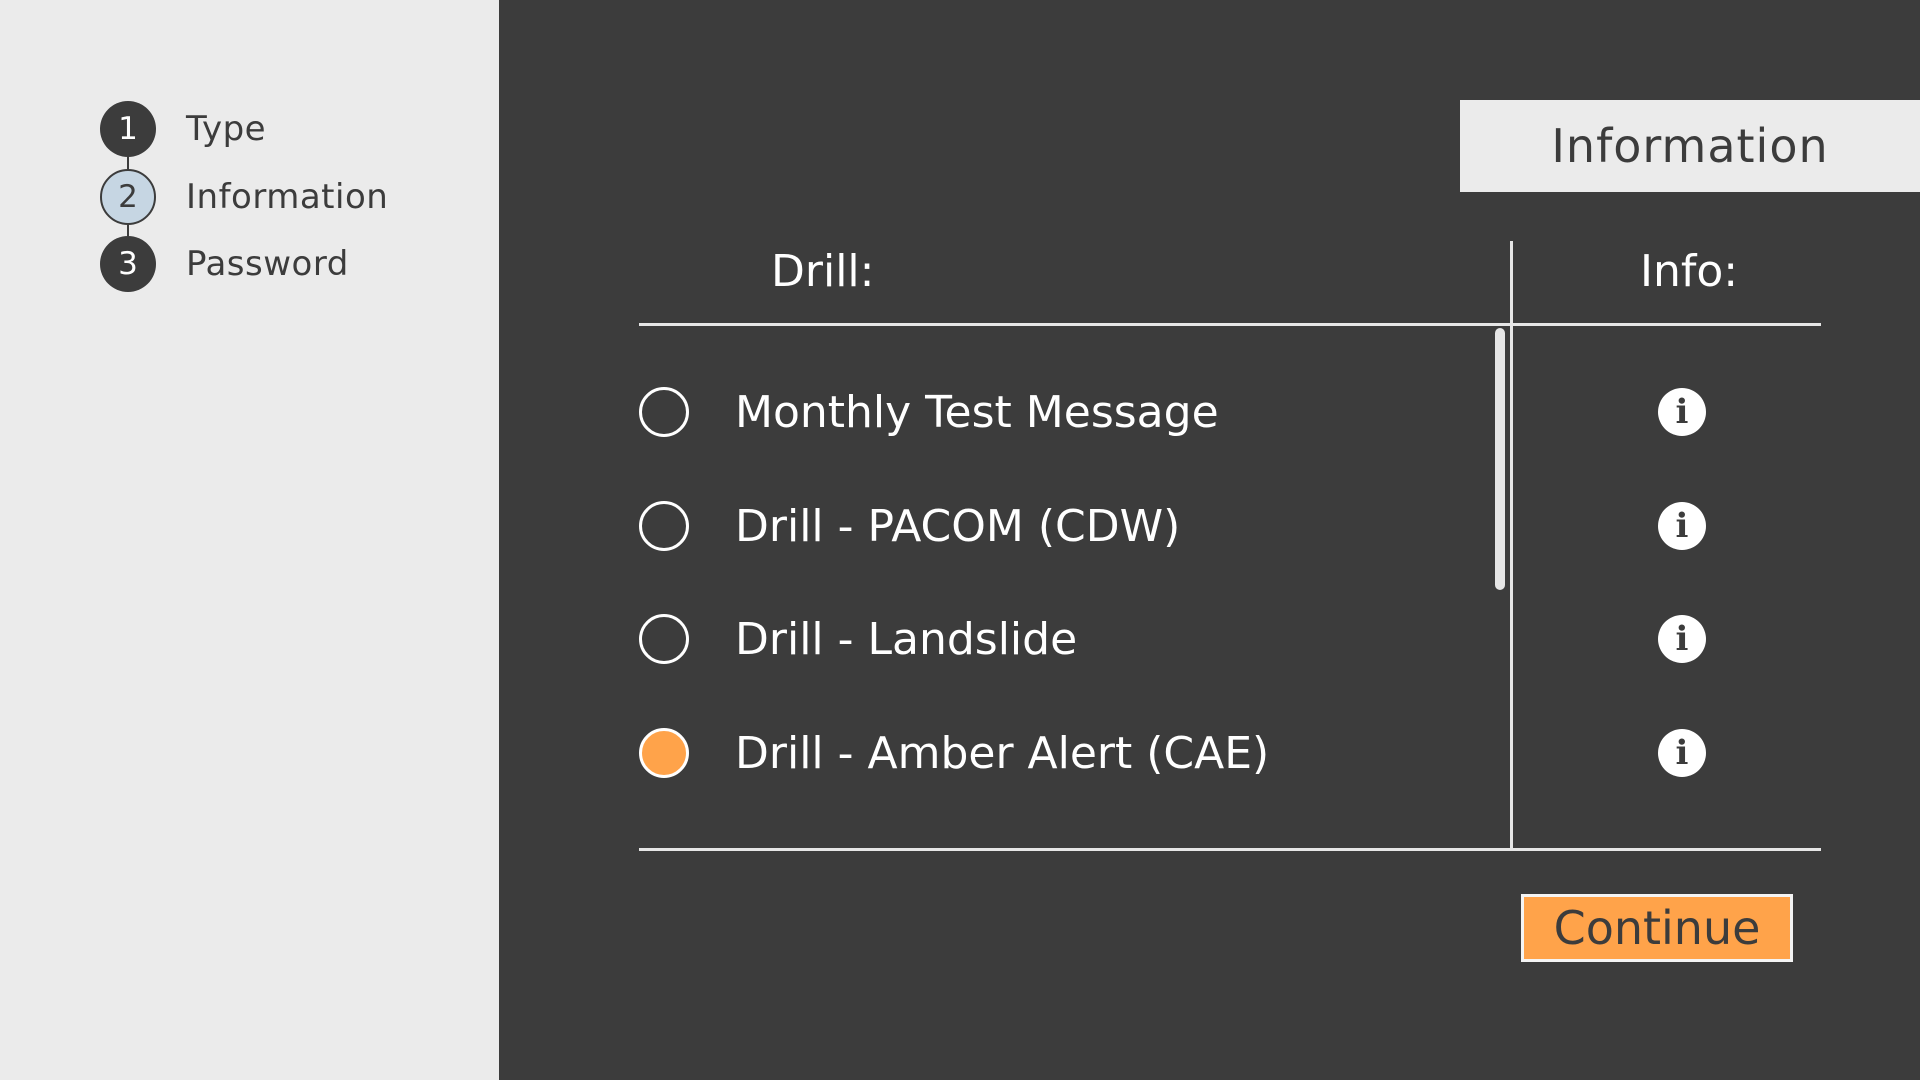 The image size is (1920, 1080). I want to click on option-label: Monthly Test Message, so click(977, 412).